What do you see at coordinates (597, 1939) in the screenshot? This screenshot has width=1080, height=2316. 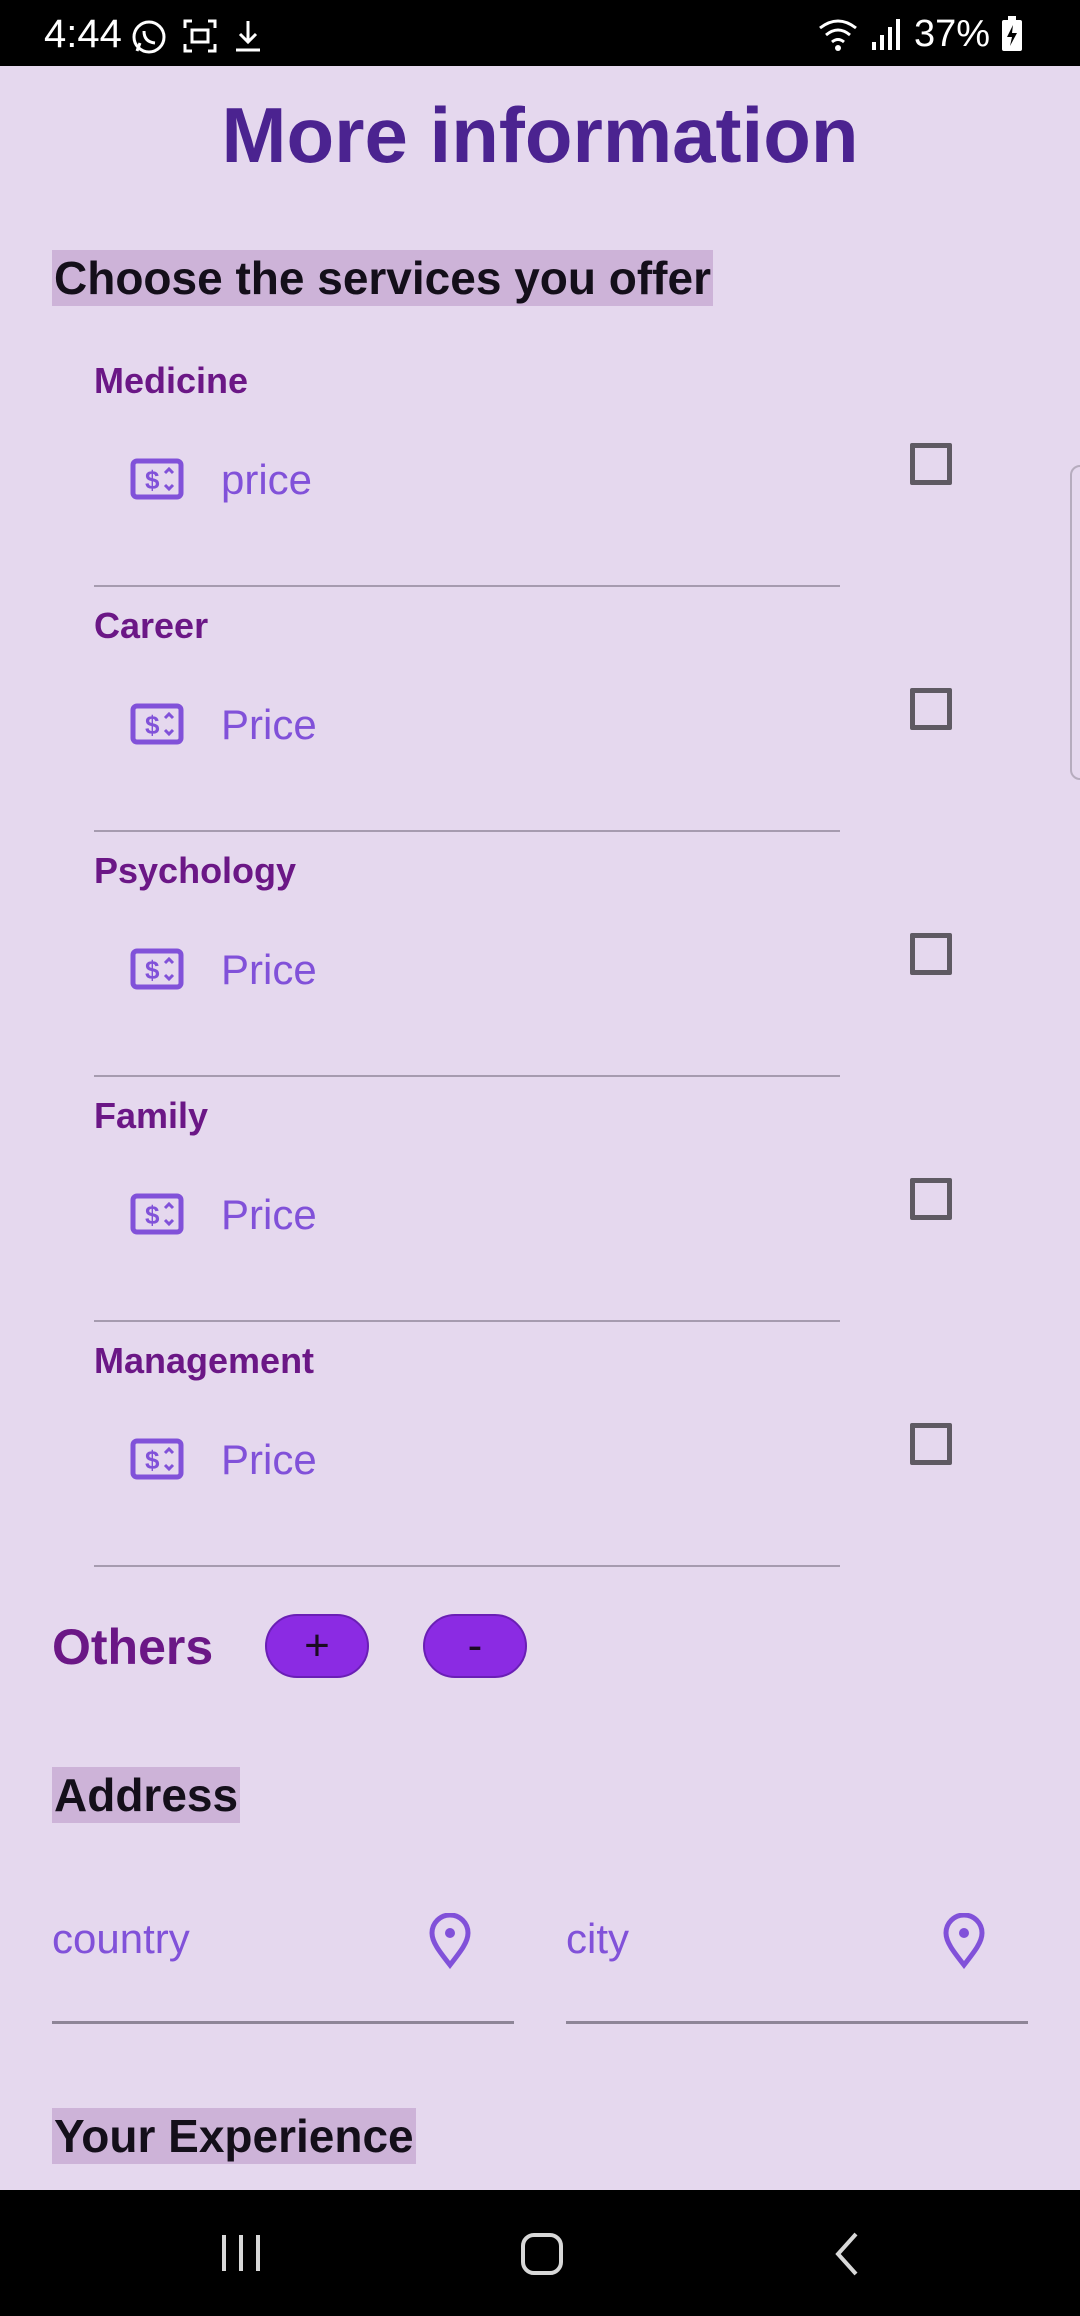 I see `city-input: city` at bounding box center [597, 1939].